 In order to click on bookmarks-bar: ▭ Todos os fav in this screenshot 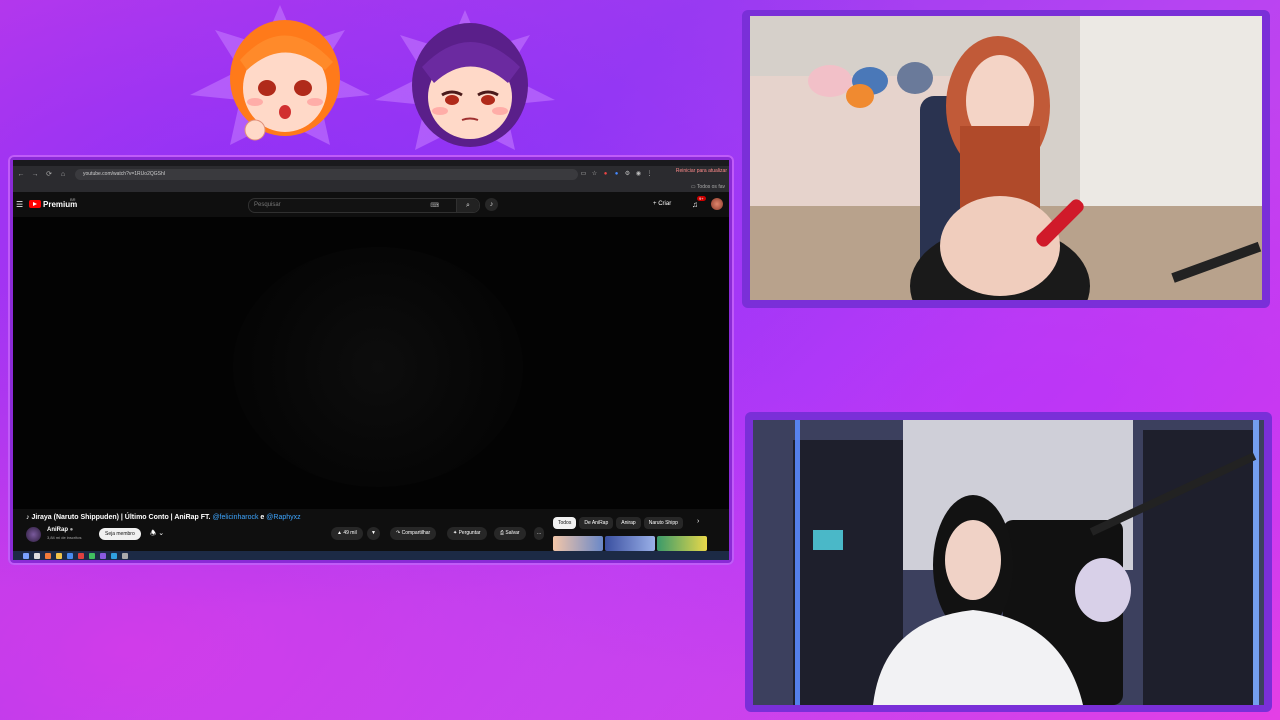, I will do `click(371, 187)`.